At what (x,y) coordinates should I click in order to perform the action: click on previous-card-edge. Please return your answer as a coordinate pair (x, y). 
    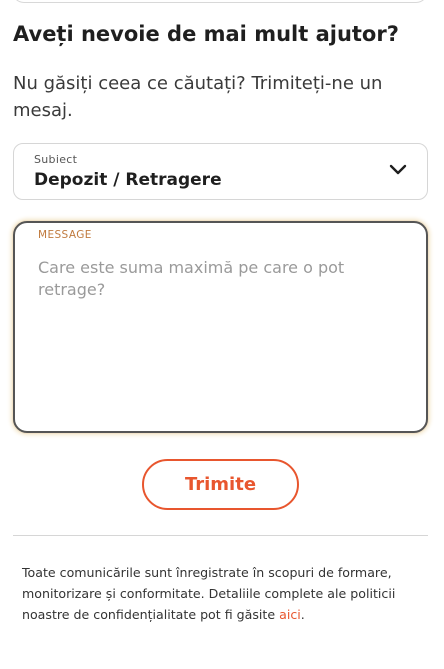
    Looking at the image, I should click on (220, 1).